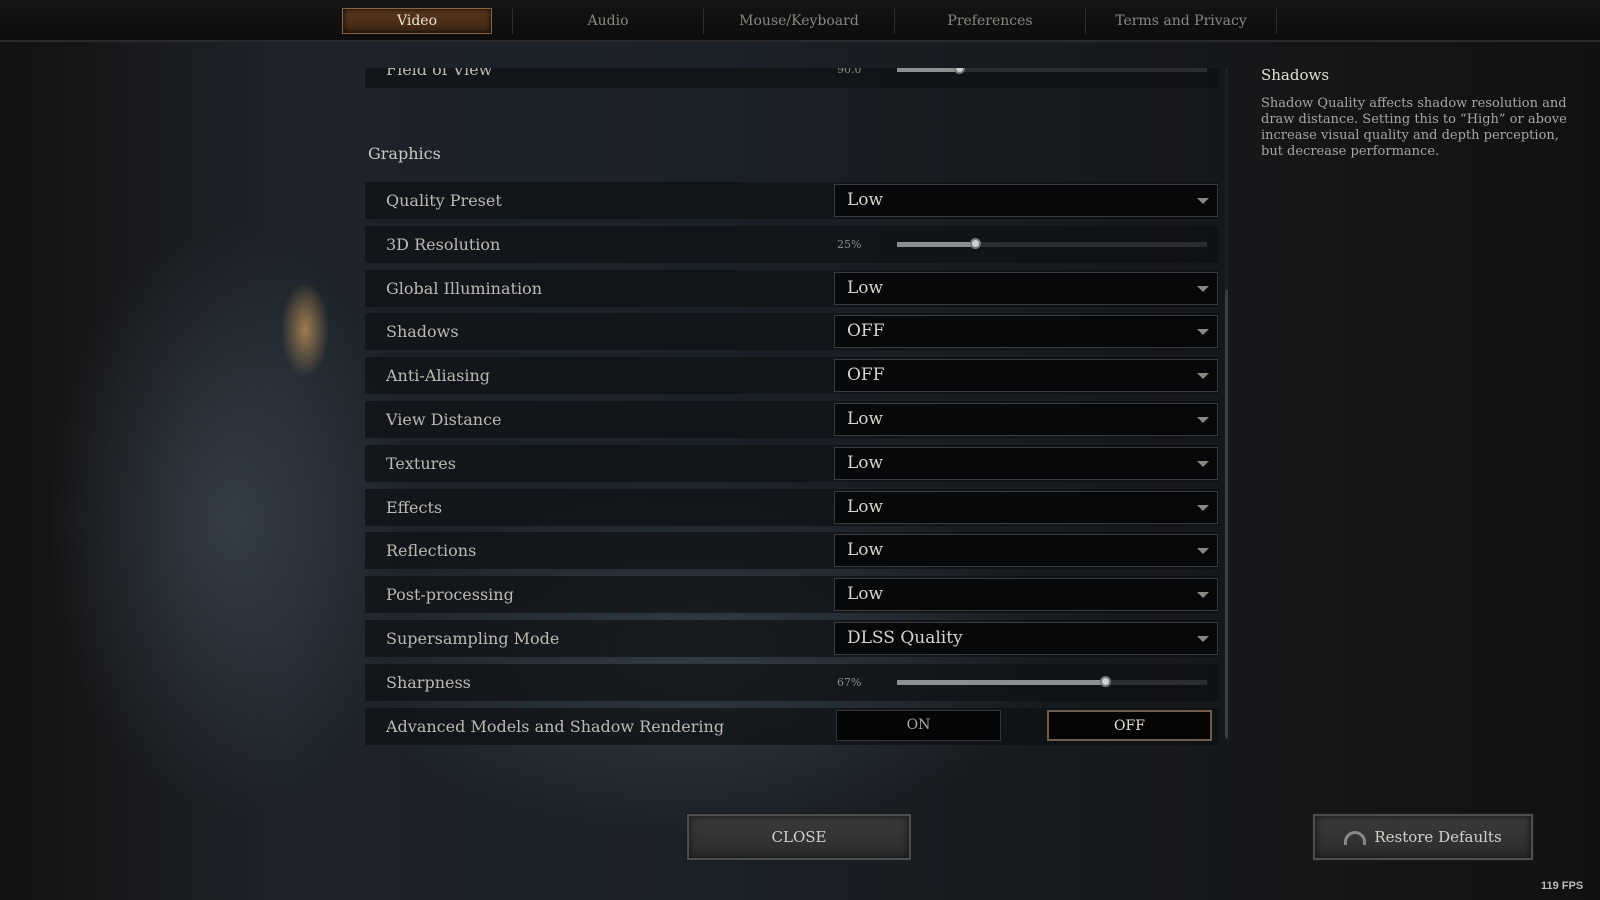  I want to click on setting-row-field-of-view: Field of View 90.0, so click(792, 78).